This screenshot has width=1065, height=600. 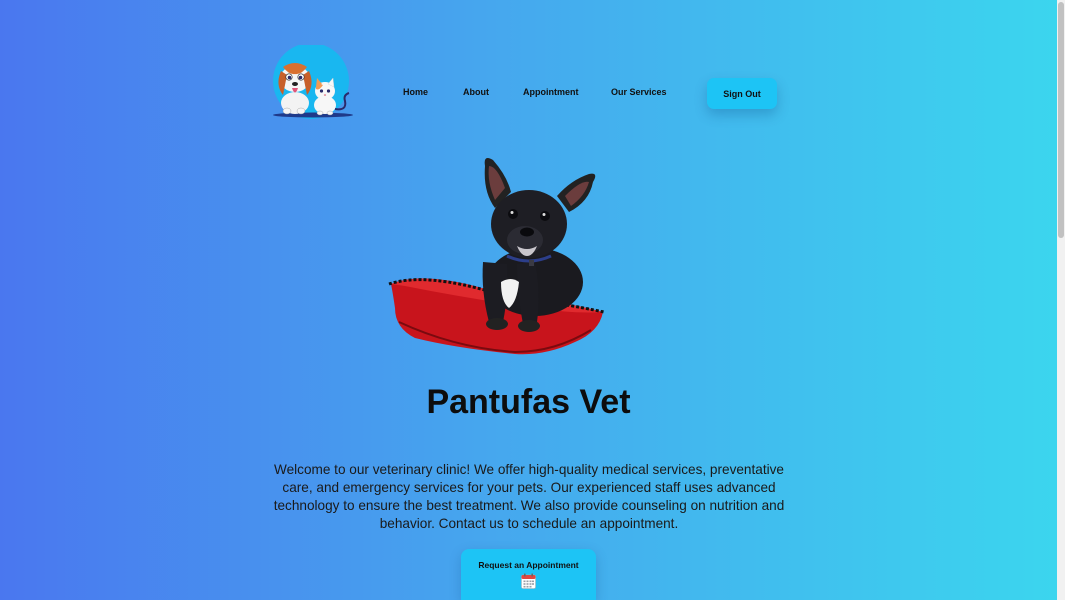 I want to click on nav-our-services-link: Our Services, so click(x=639, y=92).